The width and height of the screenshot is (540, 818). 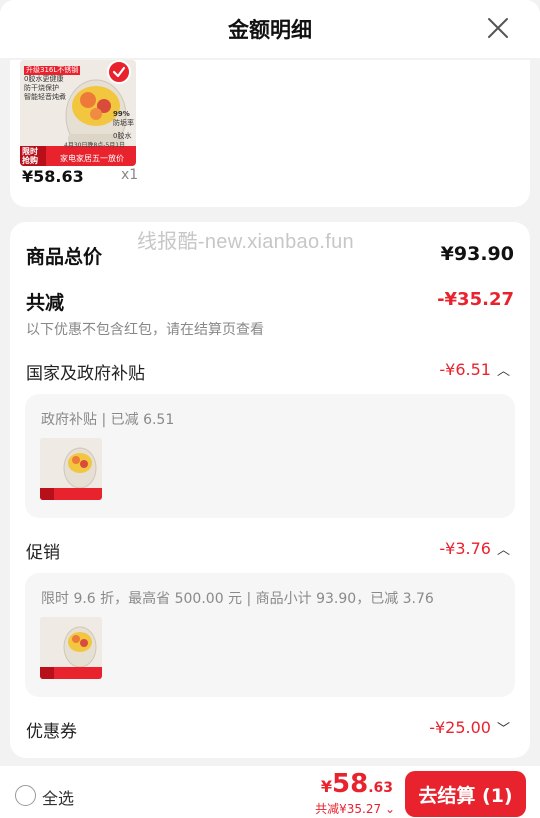 I want to click on price-decimal: .63, so click(x=380, y=788).